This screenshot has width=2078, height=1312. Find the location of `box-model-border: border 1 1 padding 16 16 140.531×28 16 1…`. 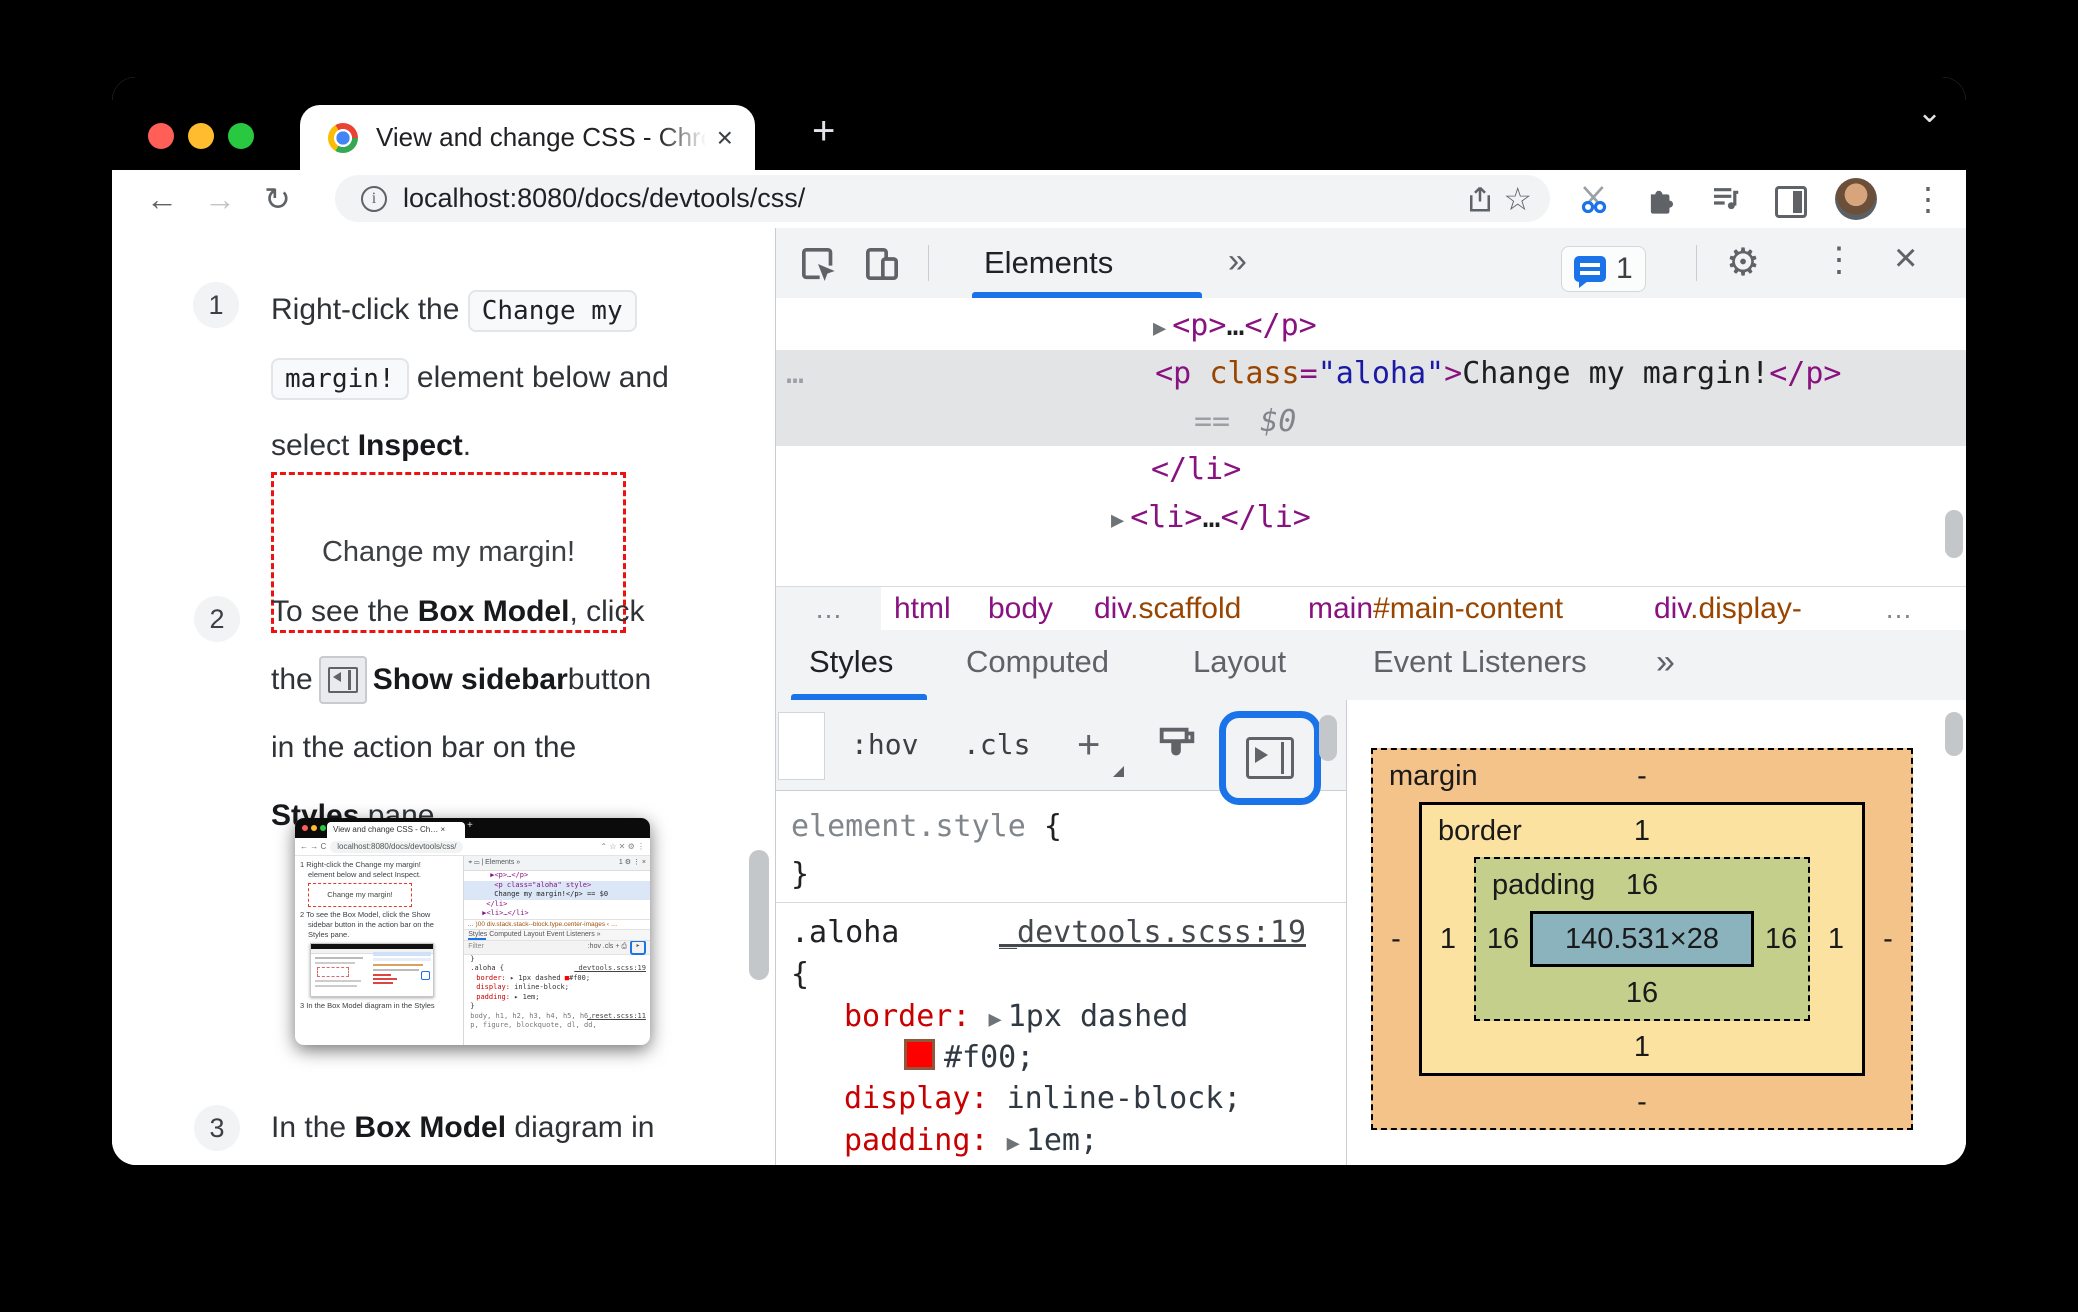

box-model-border: border 1 1 padding 16 16 140.531×28 16 1… is located at coordinates (1642, 939).